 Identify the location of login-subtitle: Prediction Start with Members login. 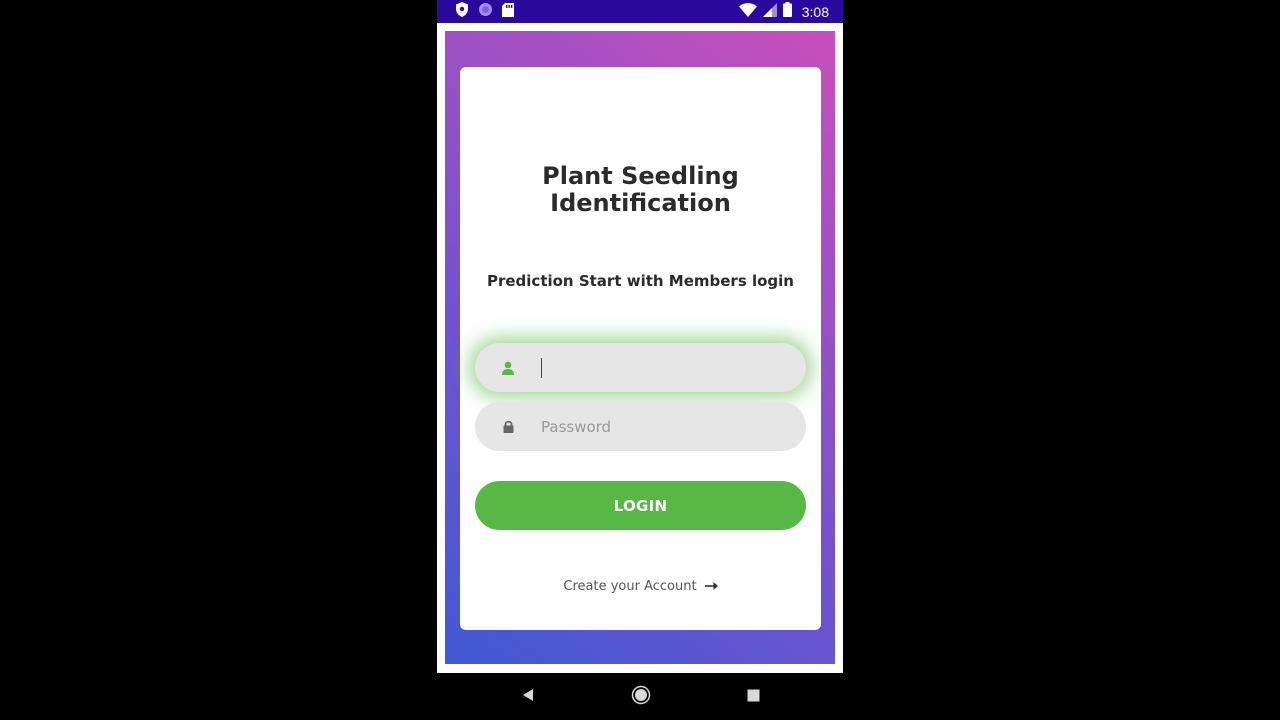
(640, 281).